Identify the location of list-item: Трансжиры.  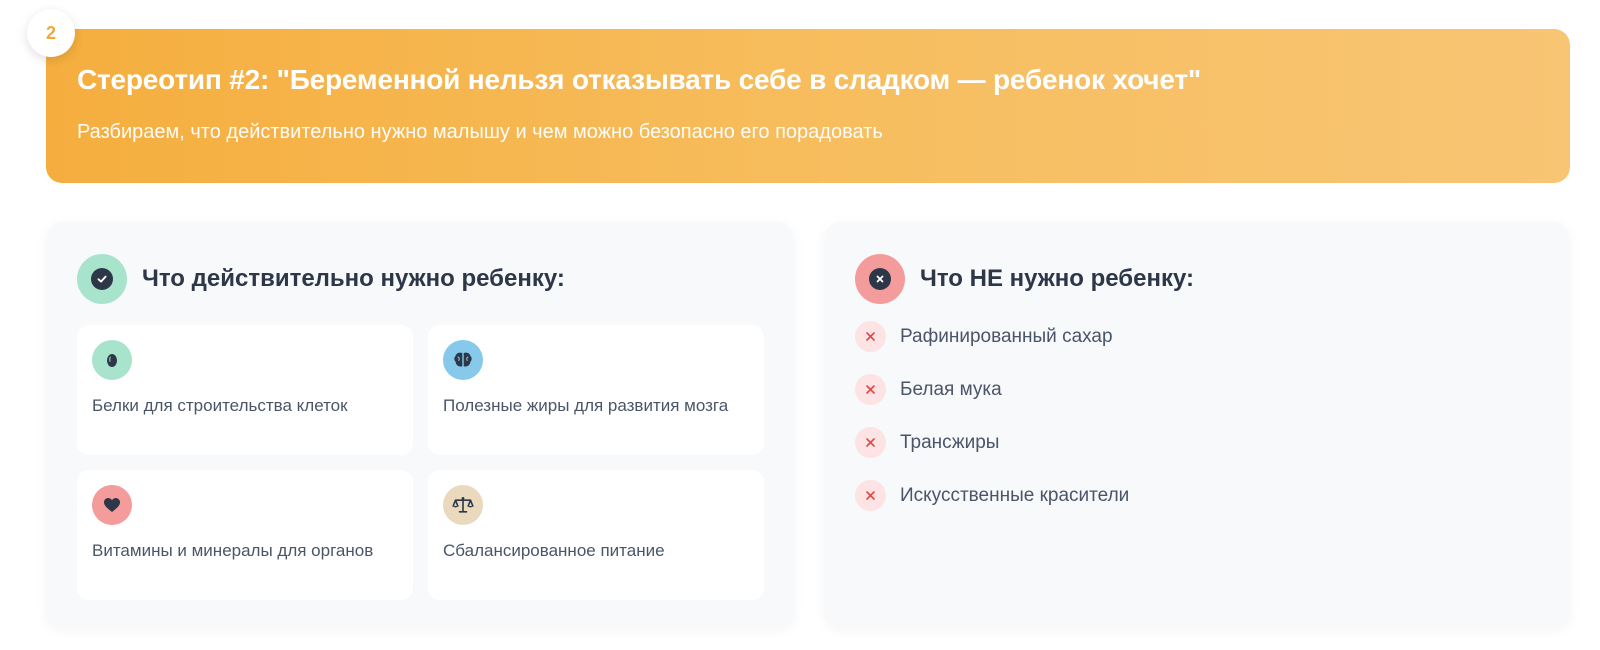
(992, 442).